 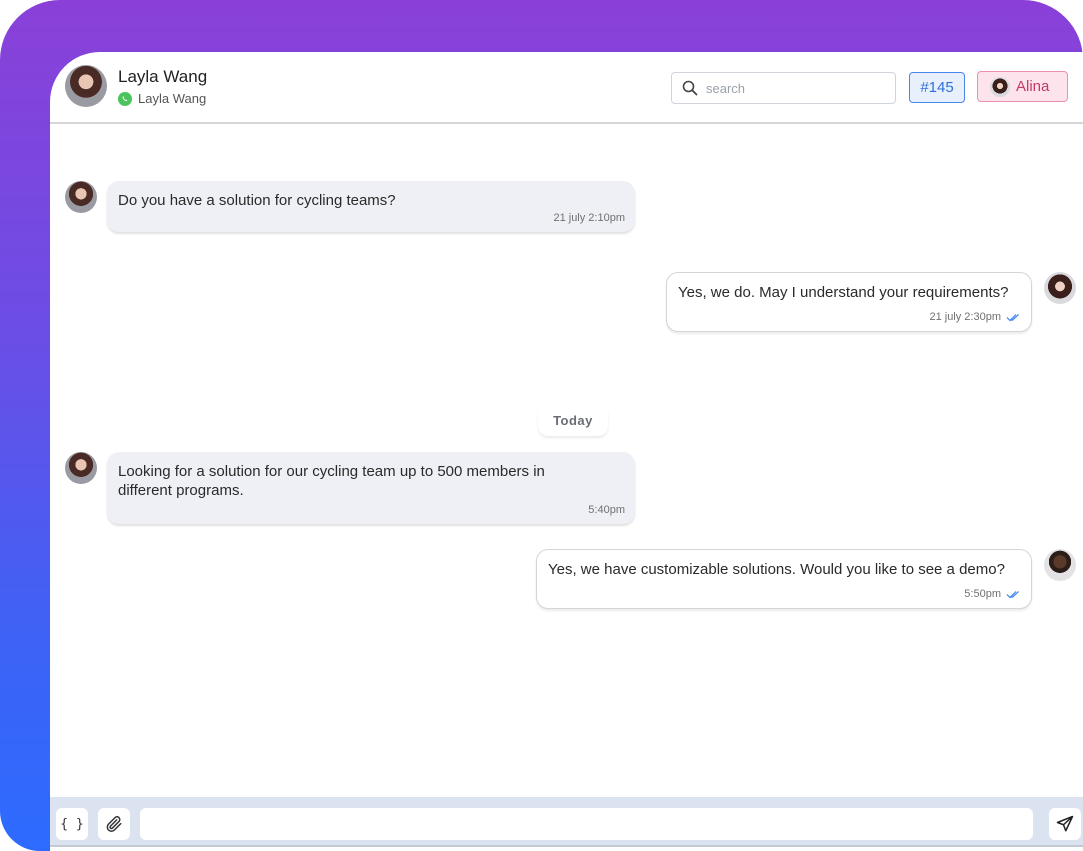 What do you see at coordinates (1033, 86) in the screenshot?
I see `assignee-name: Alina` at bounding box center [1033, 86].